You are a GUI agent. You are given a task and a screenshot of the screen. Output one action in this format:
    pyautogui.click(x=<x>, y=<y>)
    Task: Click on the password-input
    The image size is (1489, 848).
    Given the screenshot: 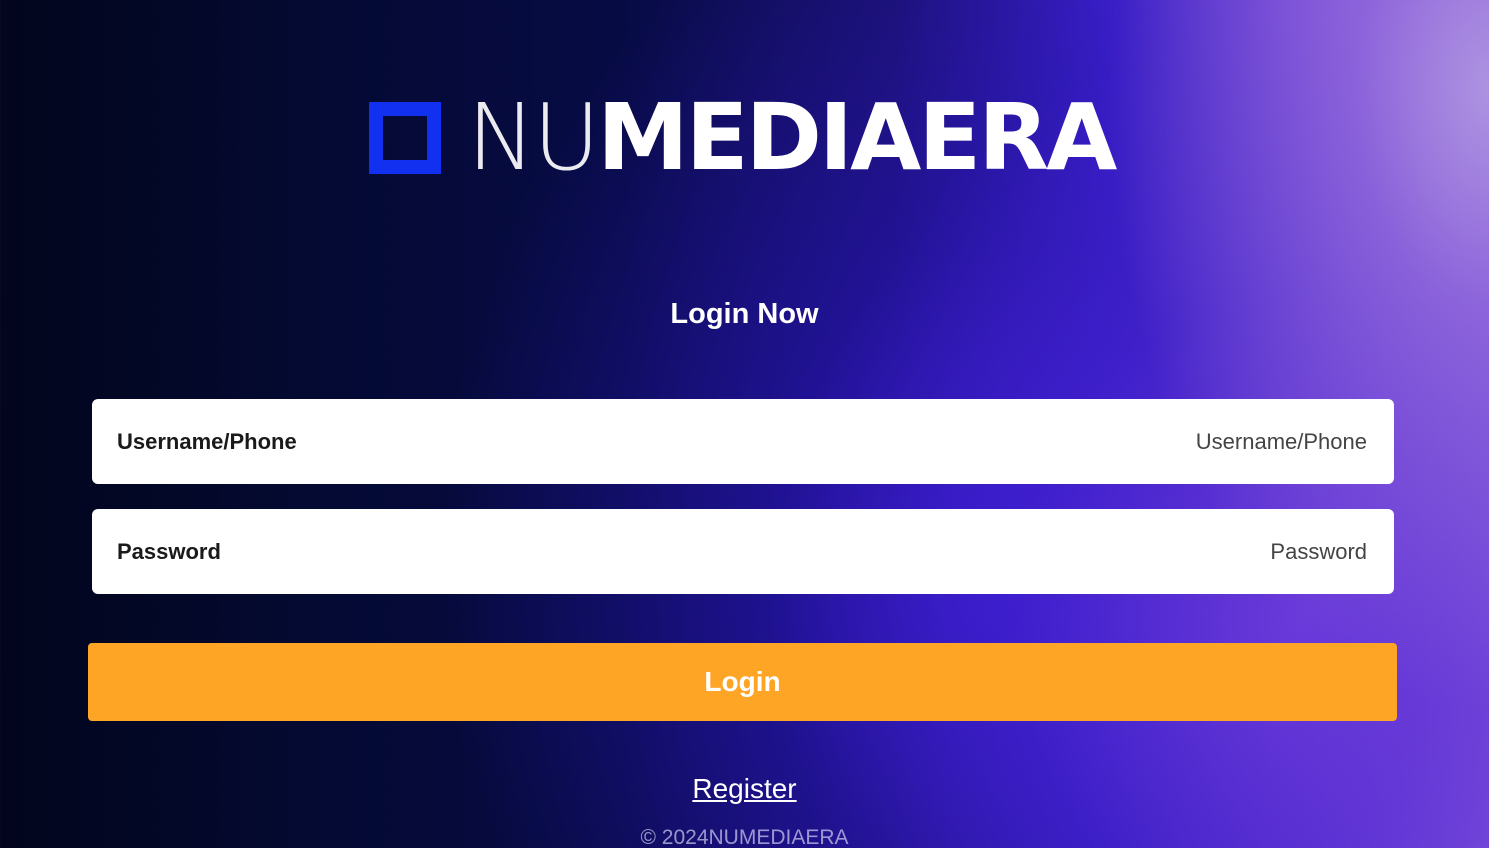 What is the action you would take?
    pyautogui.click(x=804, y=551)
    